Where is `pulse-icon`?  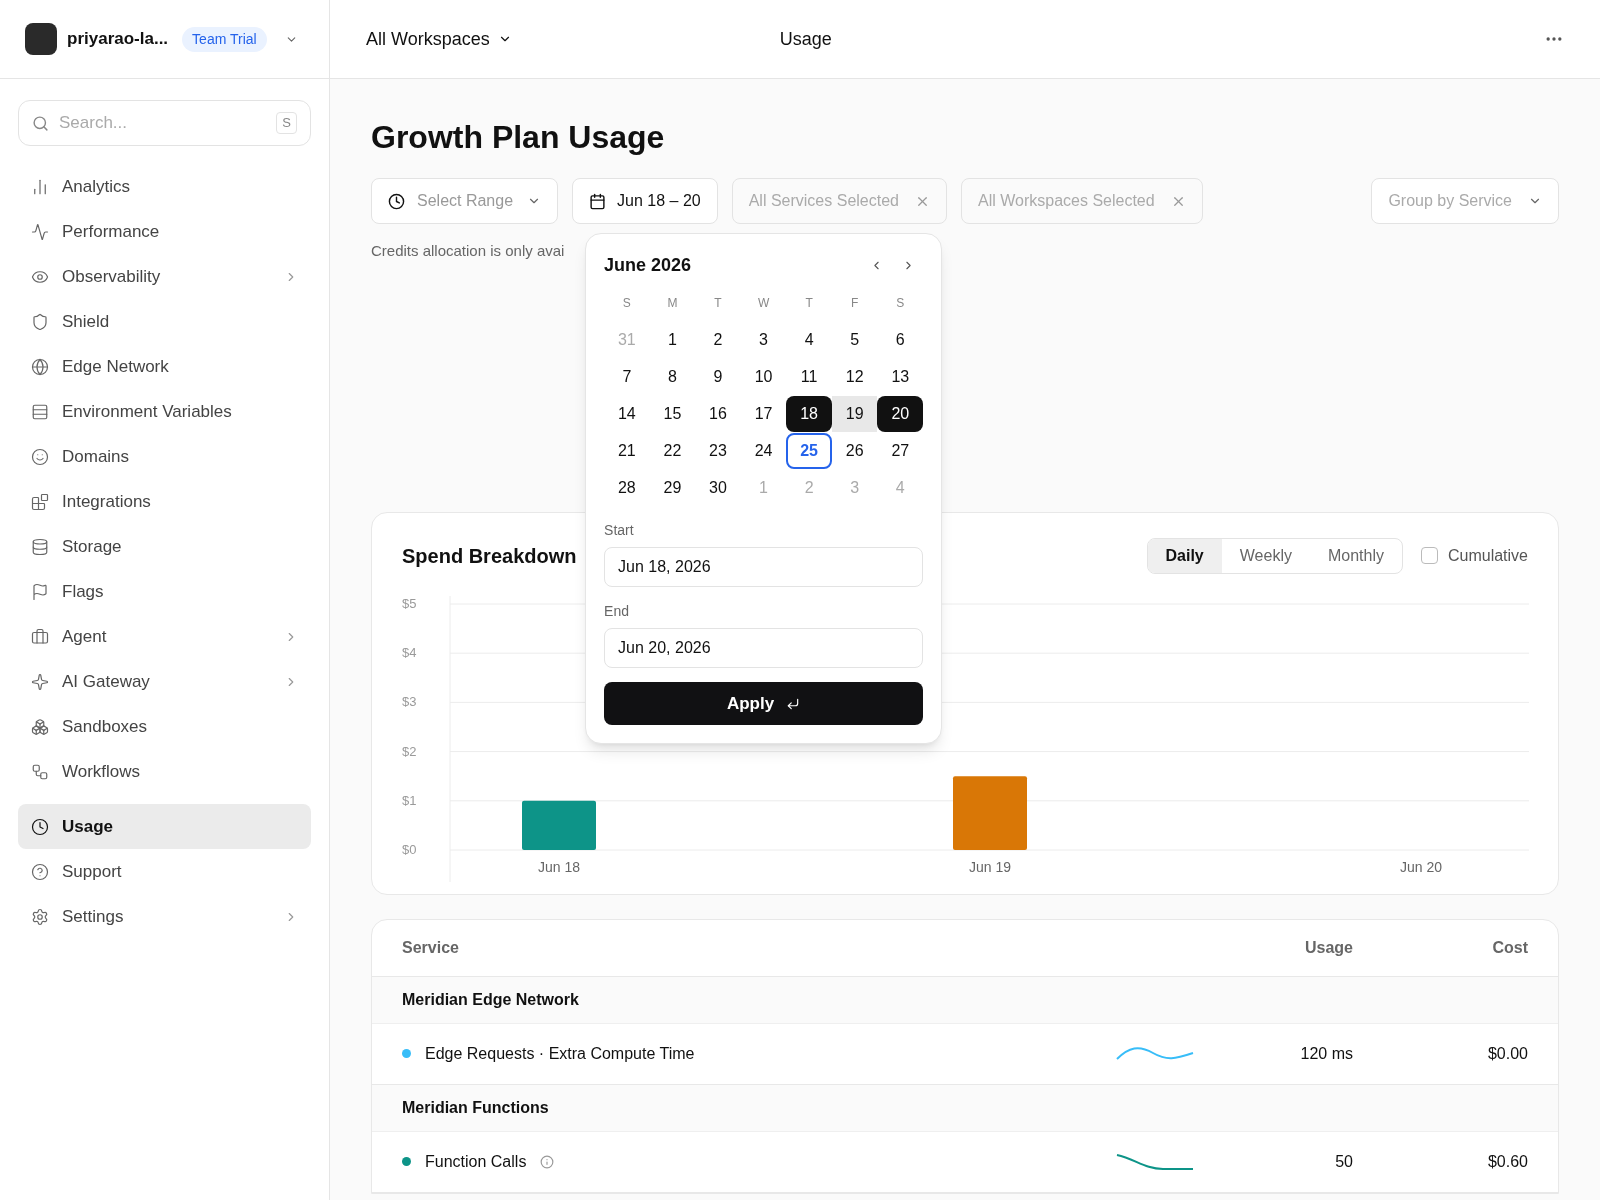
pulse-icon is located at coordinates (40, 231).